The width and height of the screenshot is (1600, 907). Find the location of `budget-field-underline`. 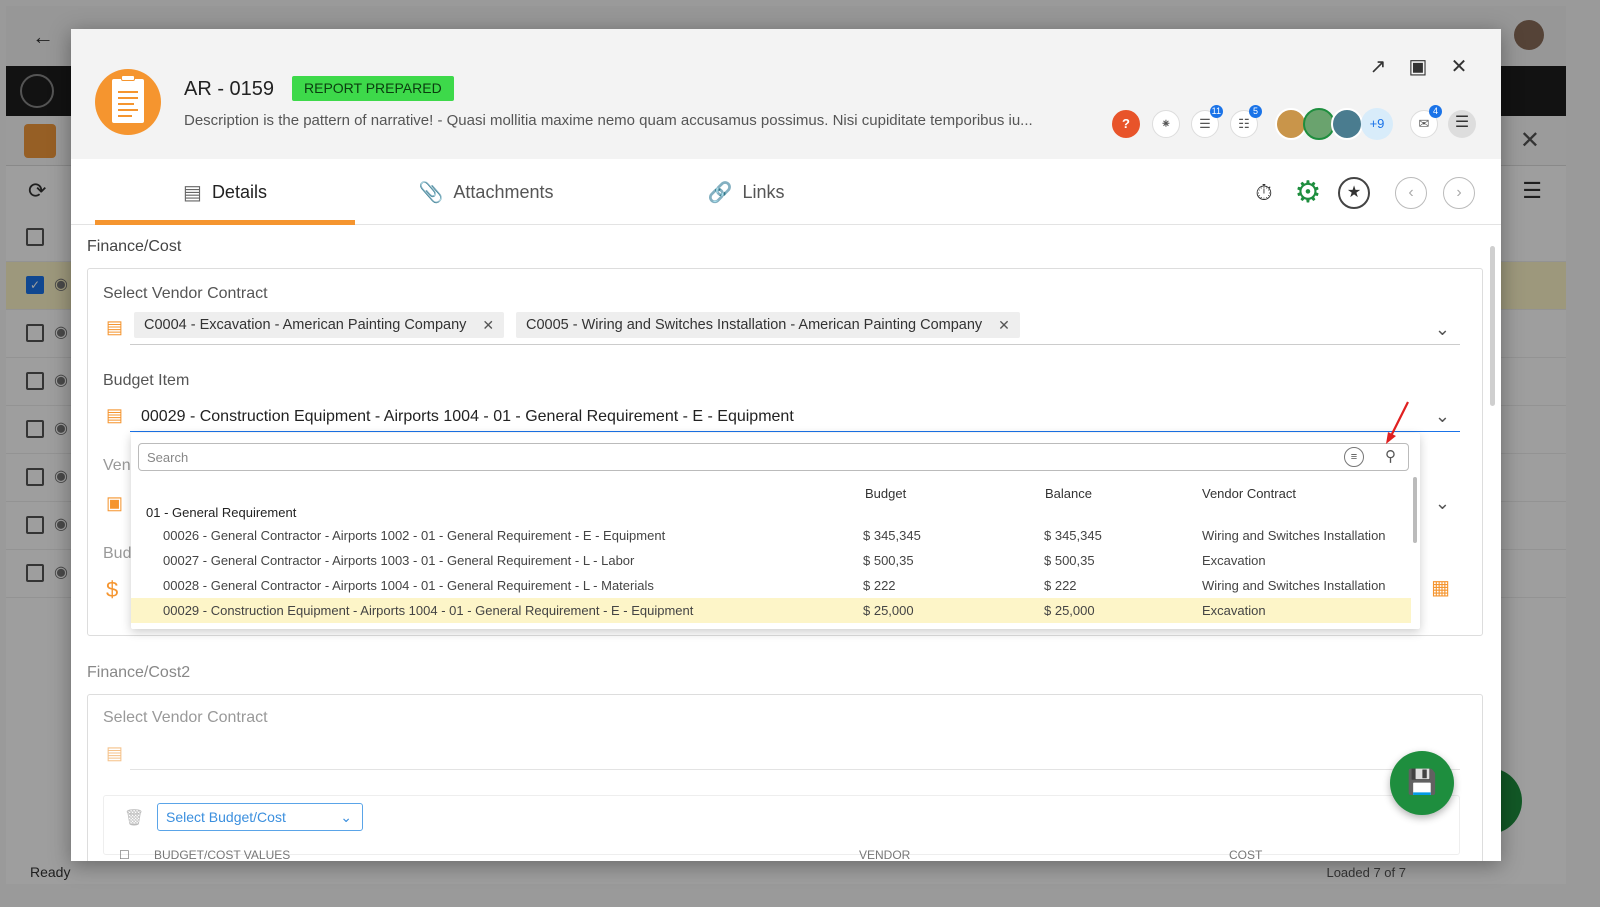

budget-field-underline is located at coordinates (795, 431).